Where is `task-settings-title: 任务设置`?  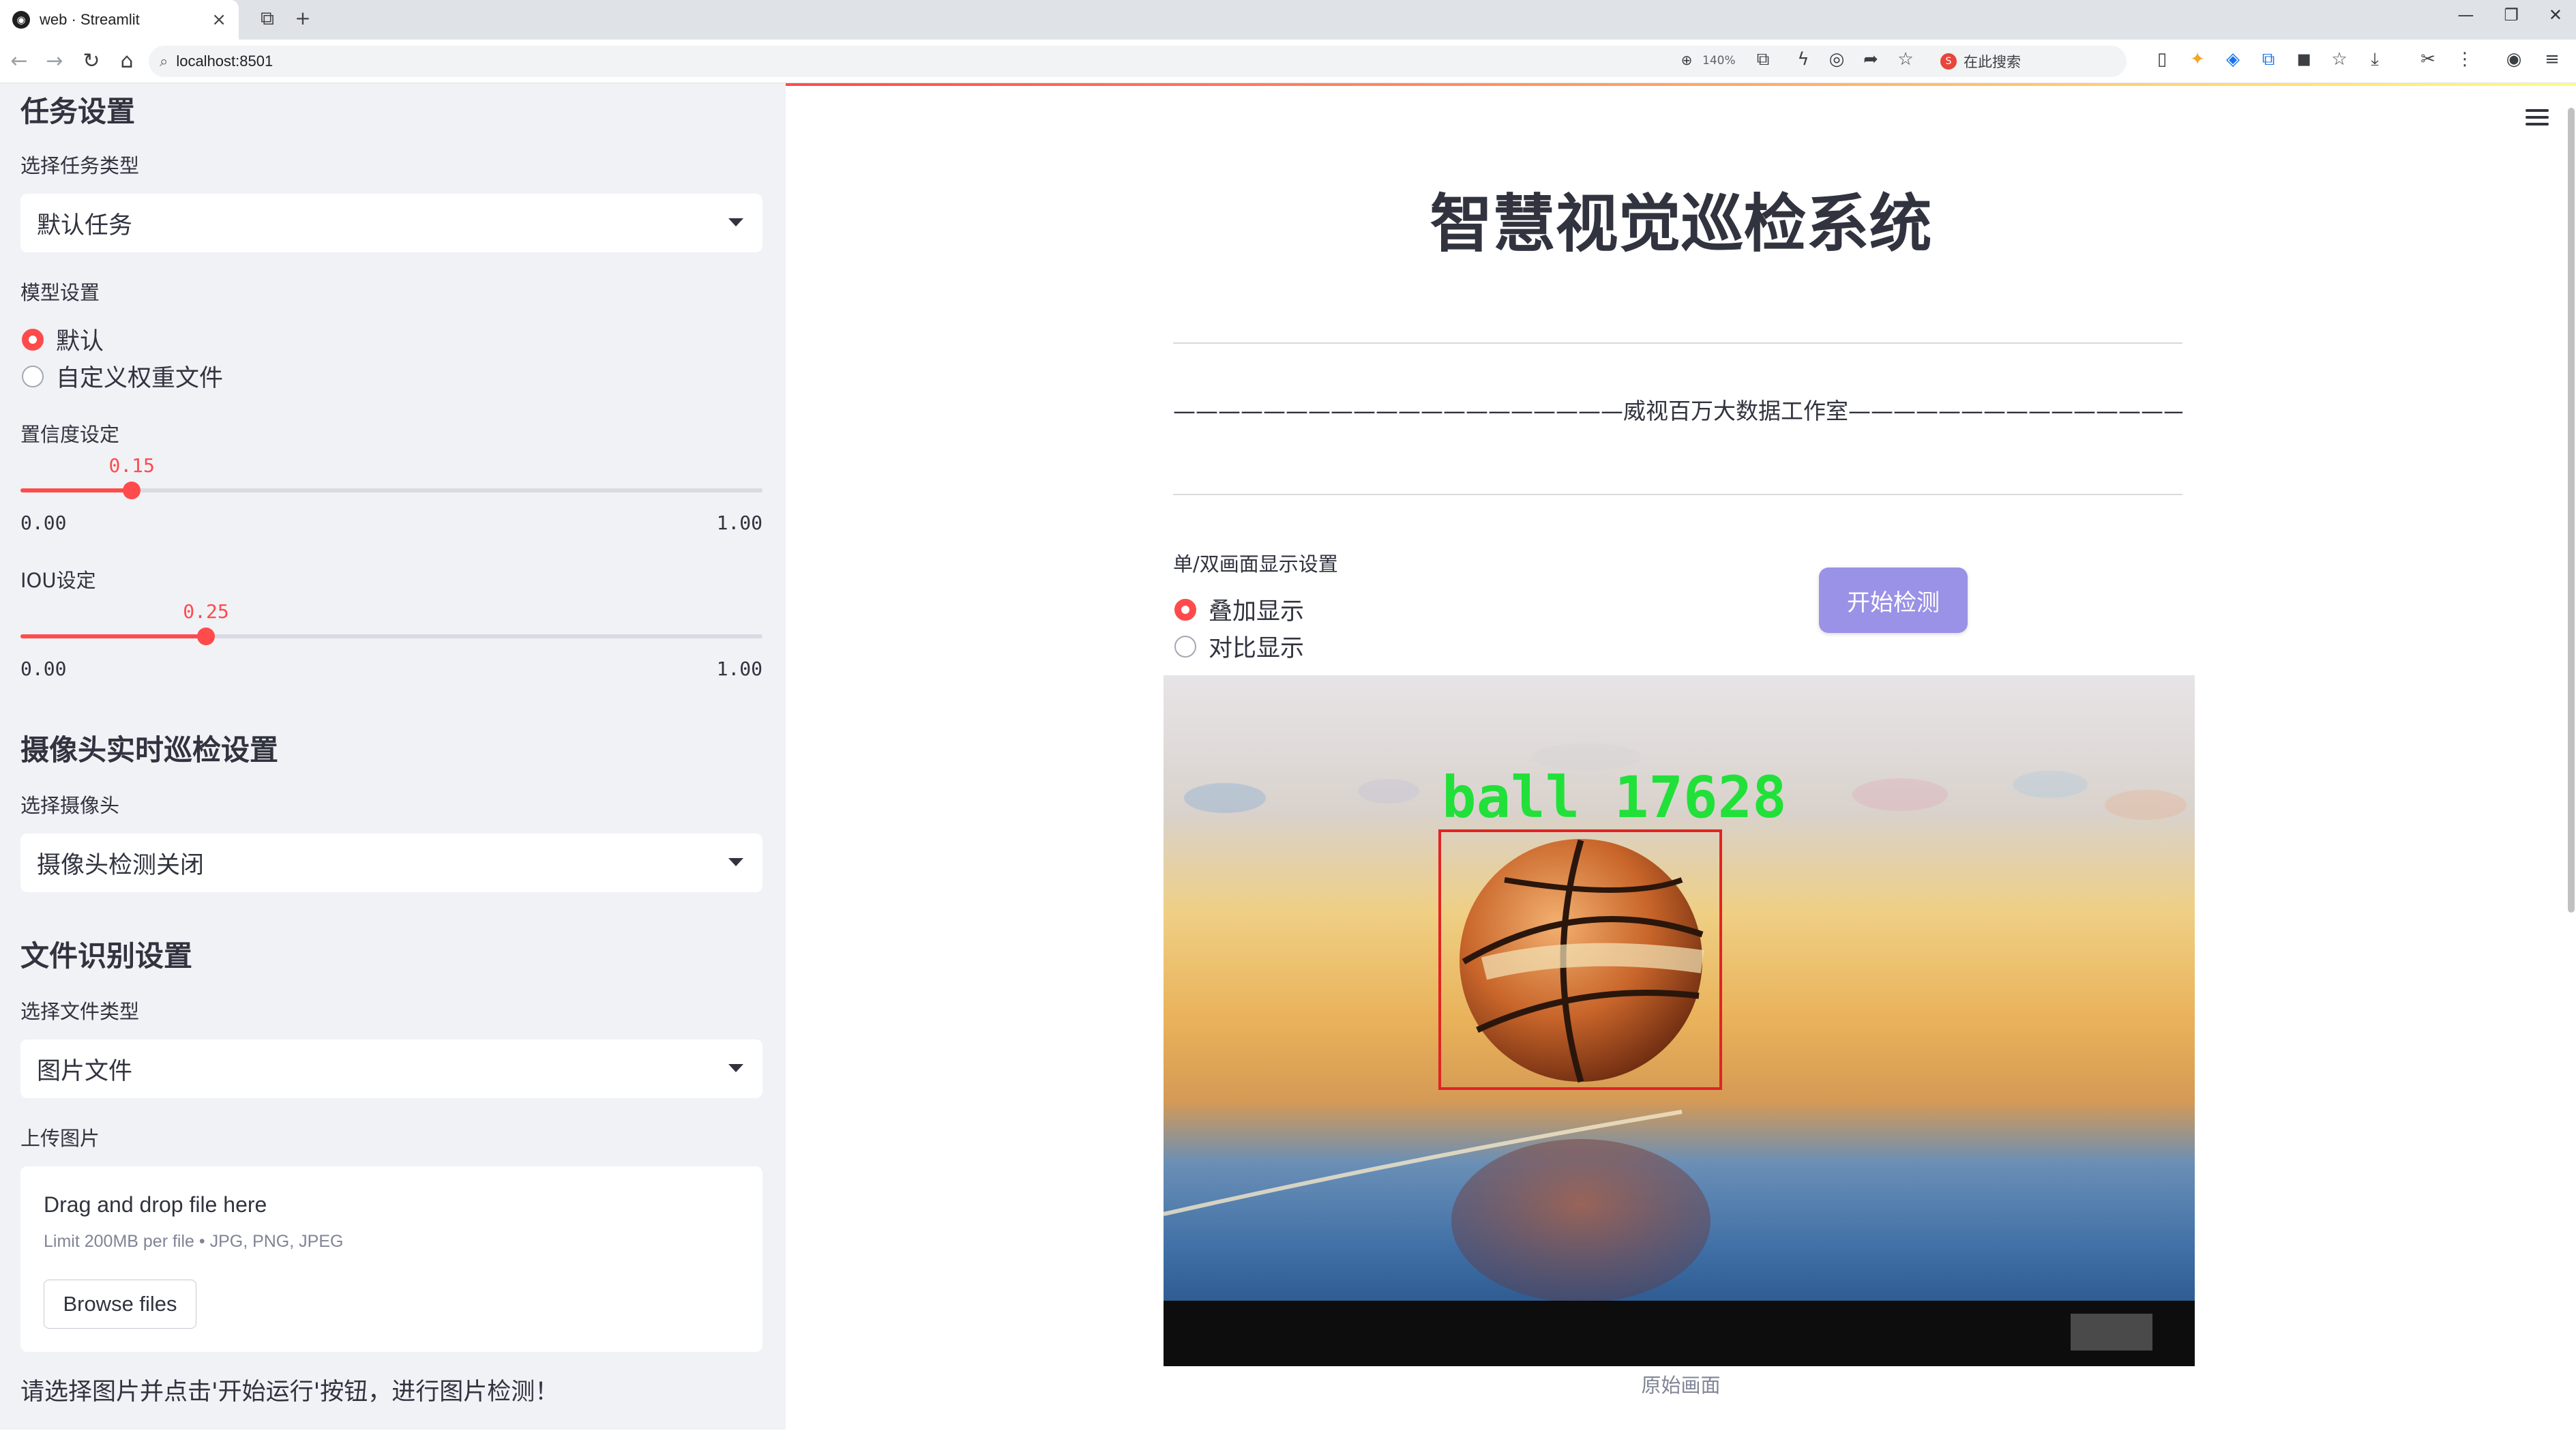 task-settings-title: 任务设置 is located at coordinates (78, 111).